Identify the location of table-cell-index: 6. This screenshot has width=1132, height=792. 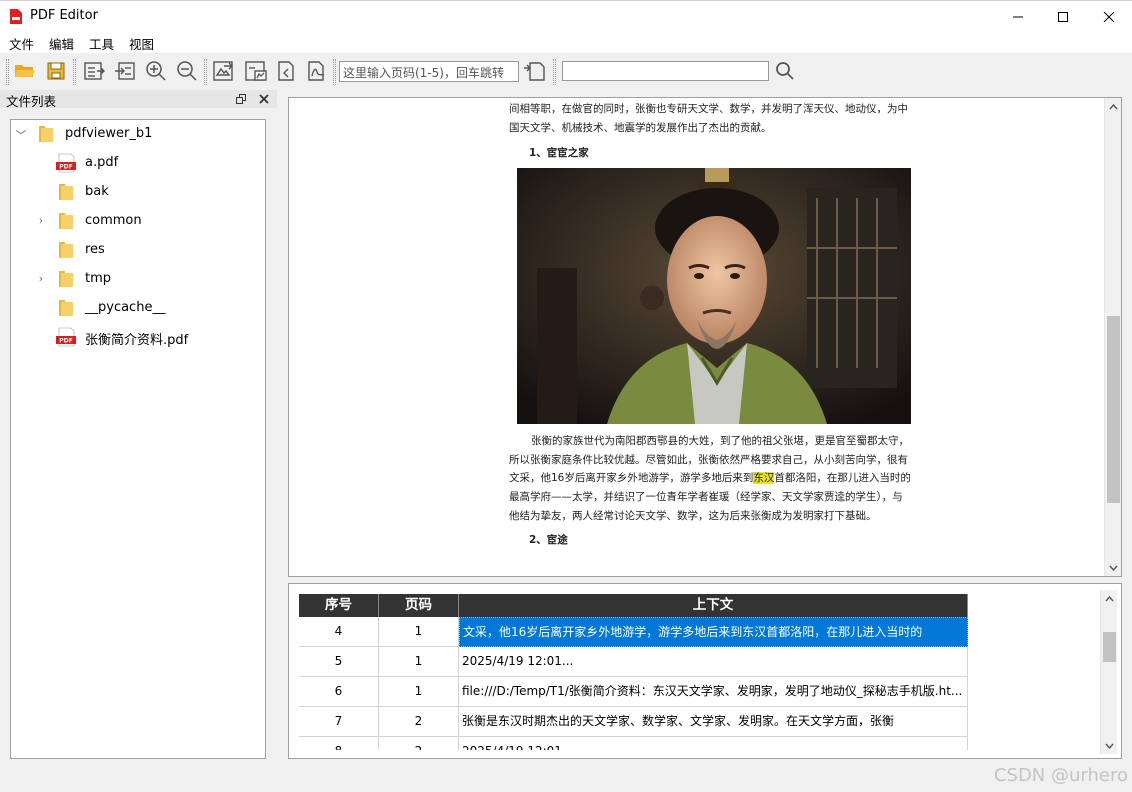
(339, 692).